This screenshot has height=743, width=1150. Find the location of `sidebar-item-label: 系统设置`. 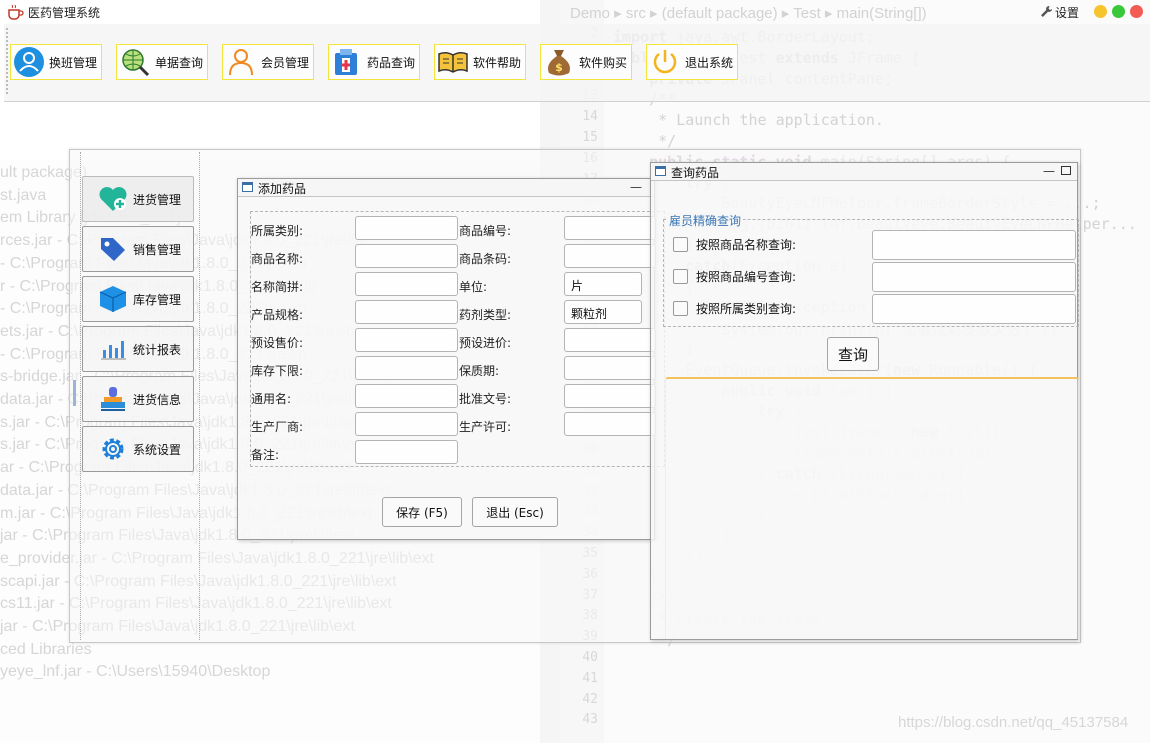

sidebar-item-label: 系统设置 is located at coordinates (157, 449).